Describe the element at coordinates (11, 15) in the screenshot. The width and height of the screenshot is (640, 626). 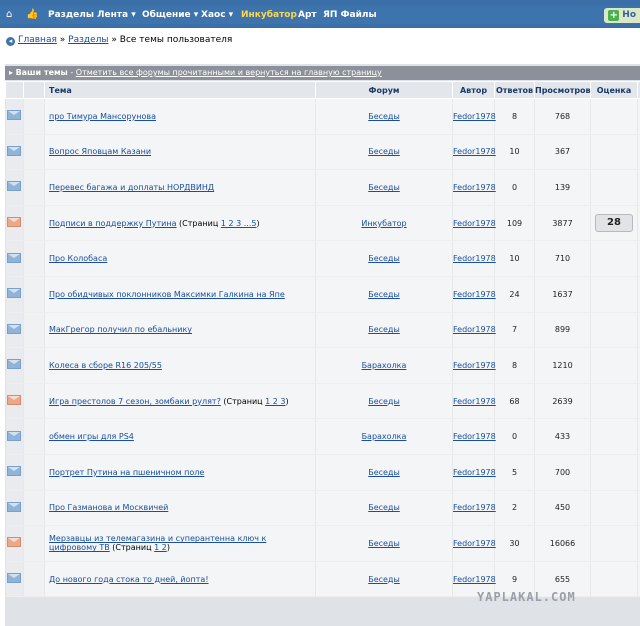
I see `home-icon: ⌂` at that location.